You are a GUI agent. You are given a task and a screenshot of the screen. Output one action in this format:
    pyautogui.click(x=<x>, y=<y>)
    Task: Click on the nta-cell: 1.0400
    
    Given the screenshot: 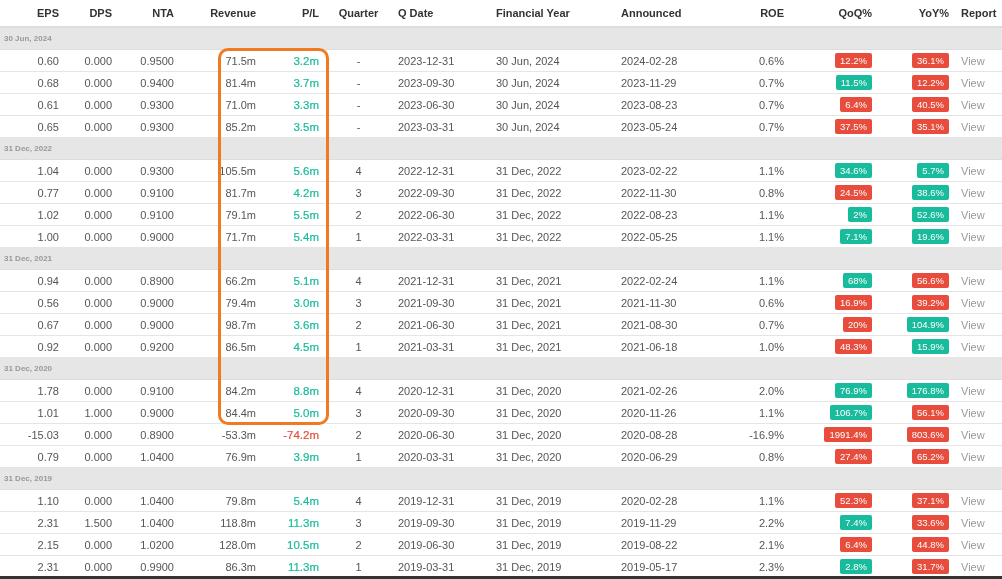 What is the action you would take?
    pyautogui.click(x=157, y=500)
    